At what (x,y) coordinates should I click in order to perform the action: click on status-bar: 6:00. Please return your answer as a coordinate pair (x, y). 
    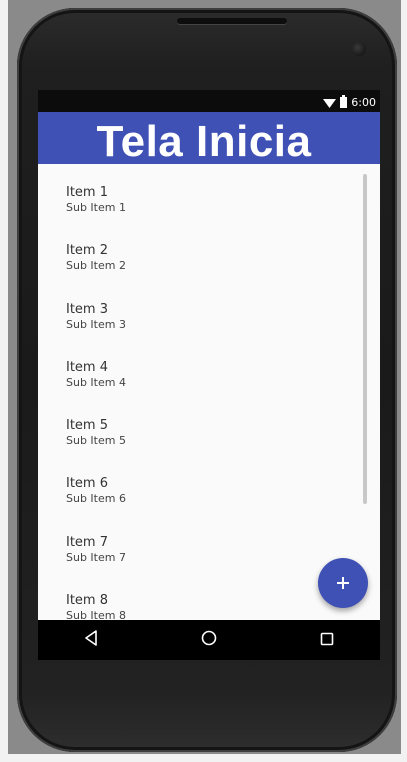
    Looking at the image, I should click on (209, 101).